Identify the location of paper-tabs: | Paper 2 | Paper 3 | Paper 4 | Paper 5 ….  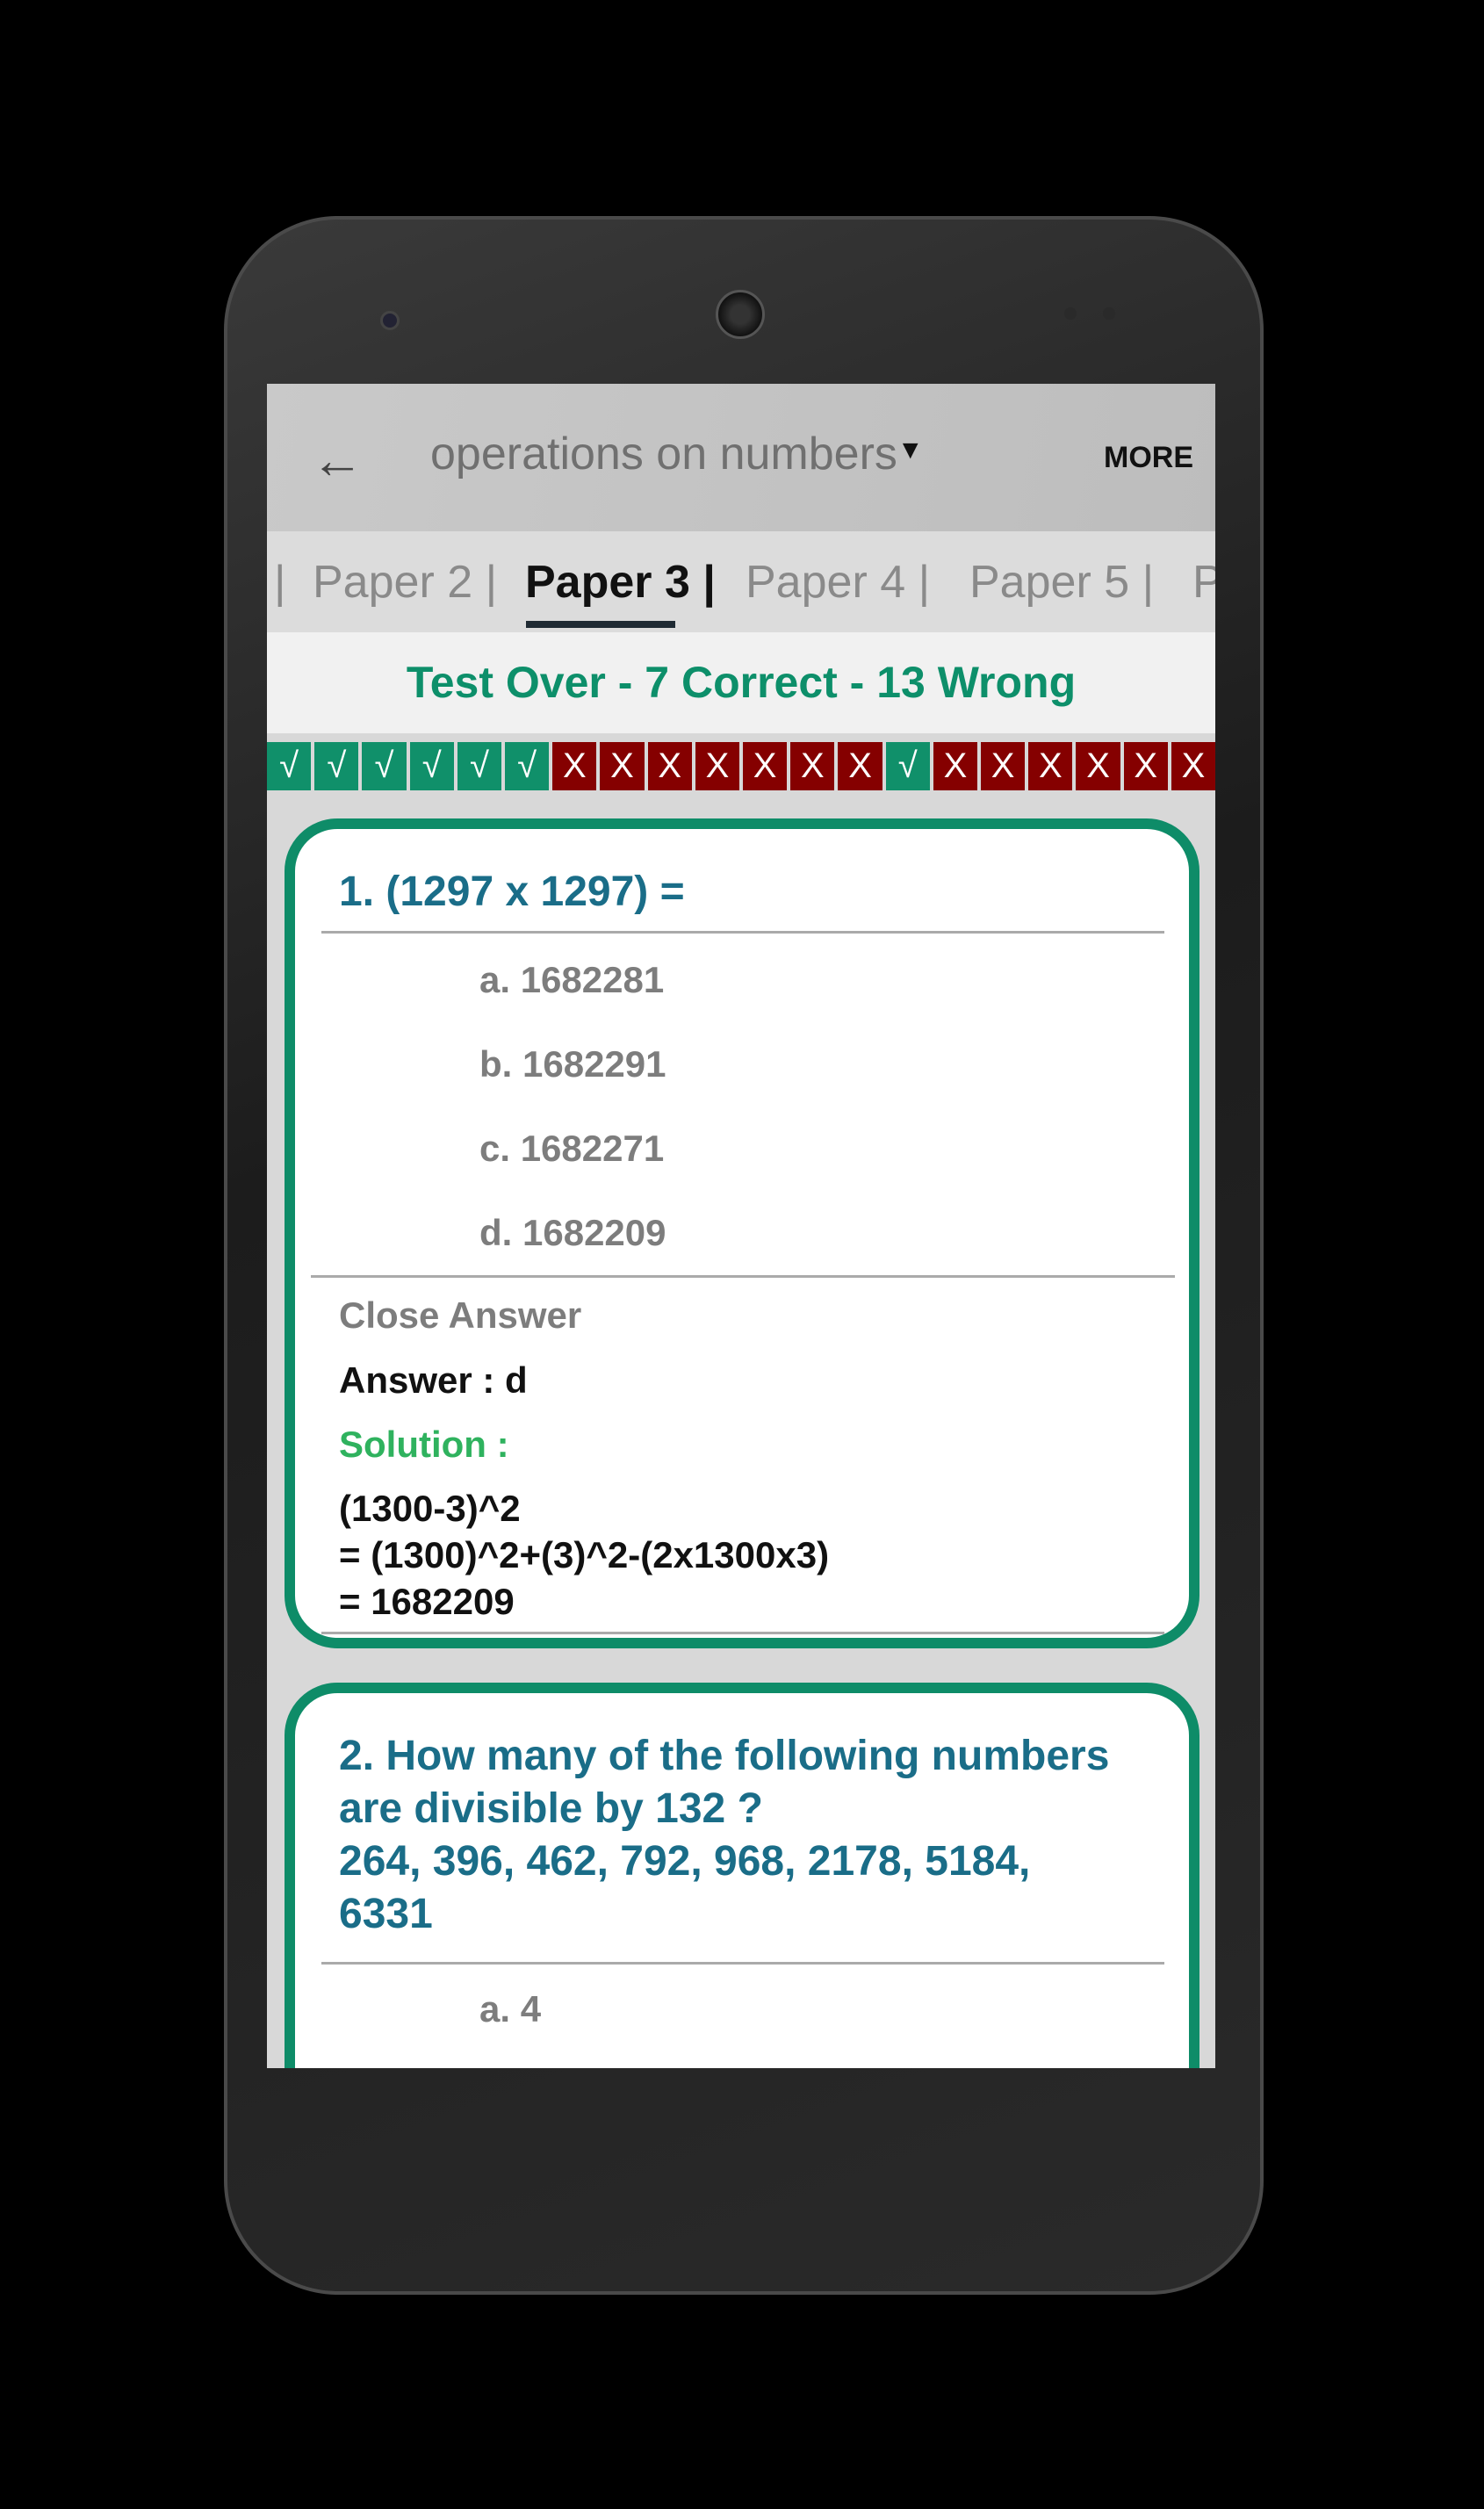
(741, 581).